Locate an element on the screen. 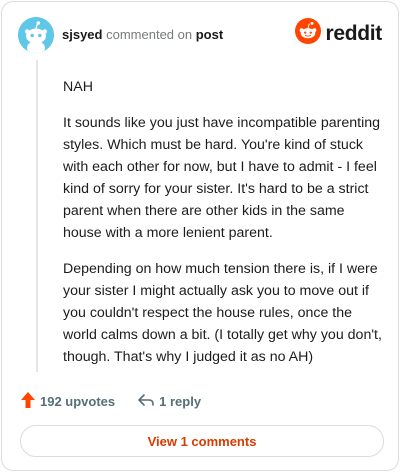 The width and height of the screenshot is (400, 472). comment-paragraph: NAH is located at coordinates (78, 87).